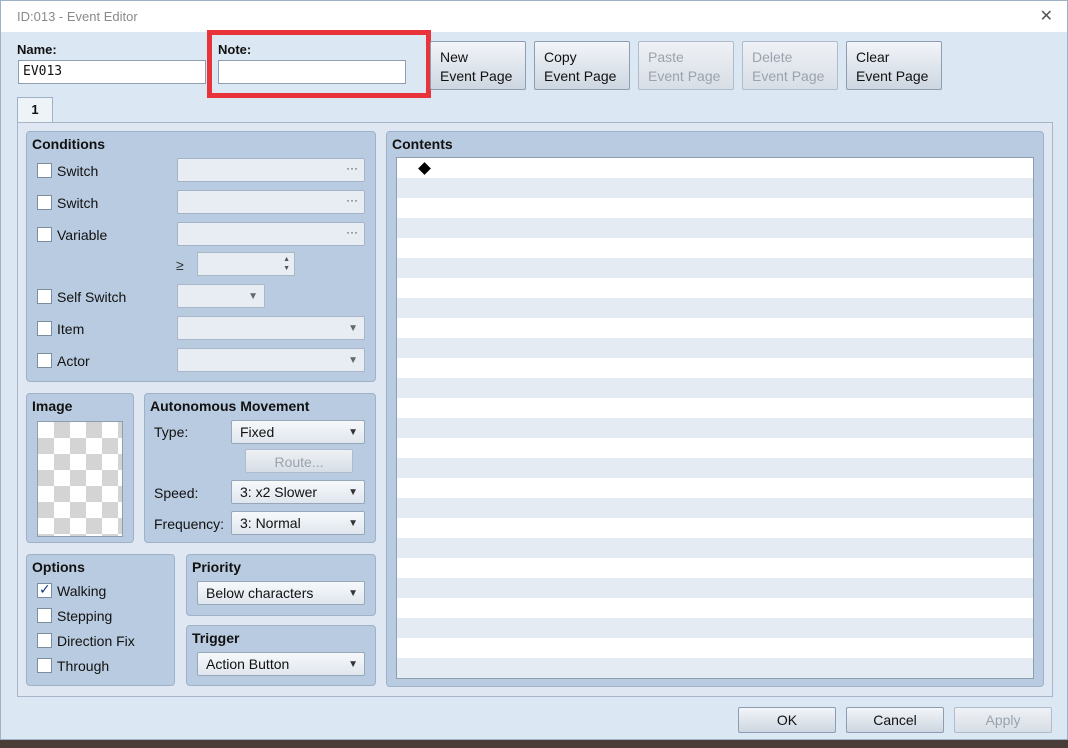 The height and width of the screenshot is (748, 1068). I want to click on item-label: Item, so click(71, 329).